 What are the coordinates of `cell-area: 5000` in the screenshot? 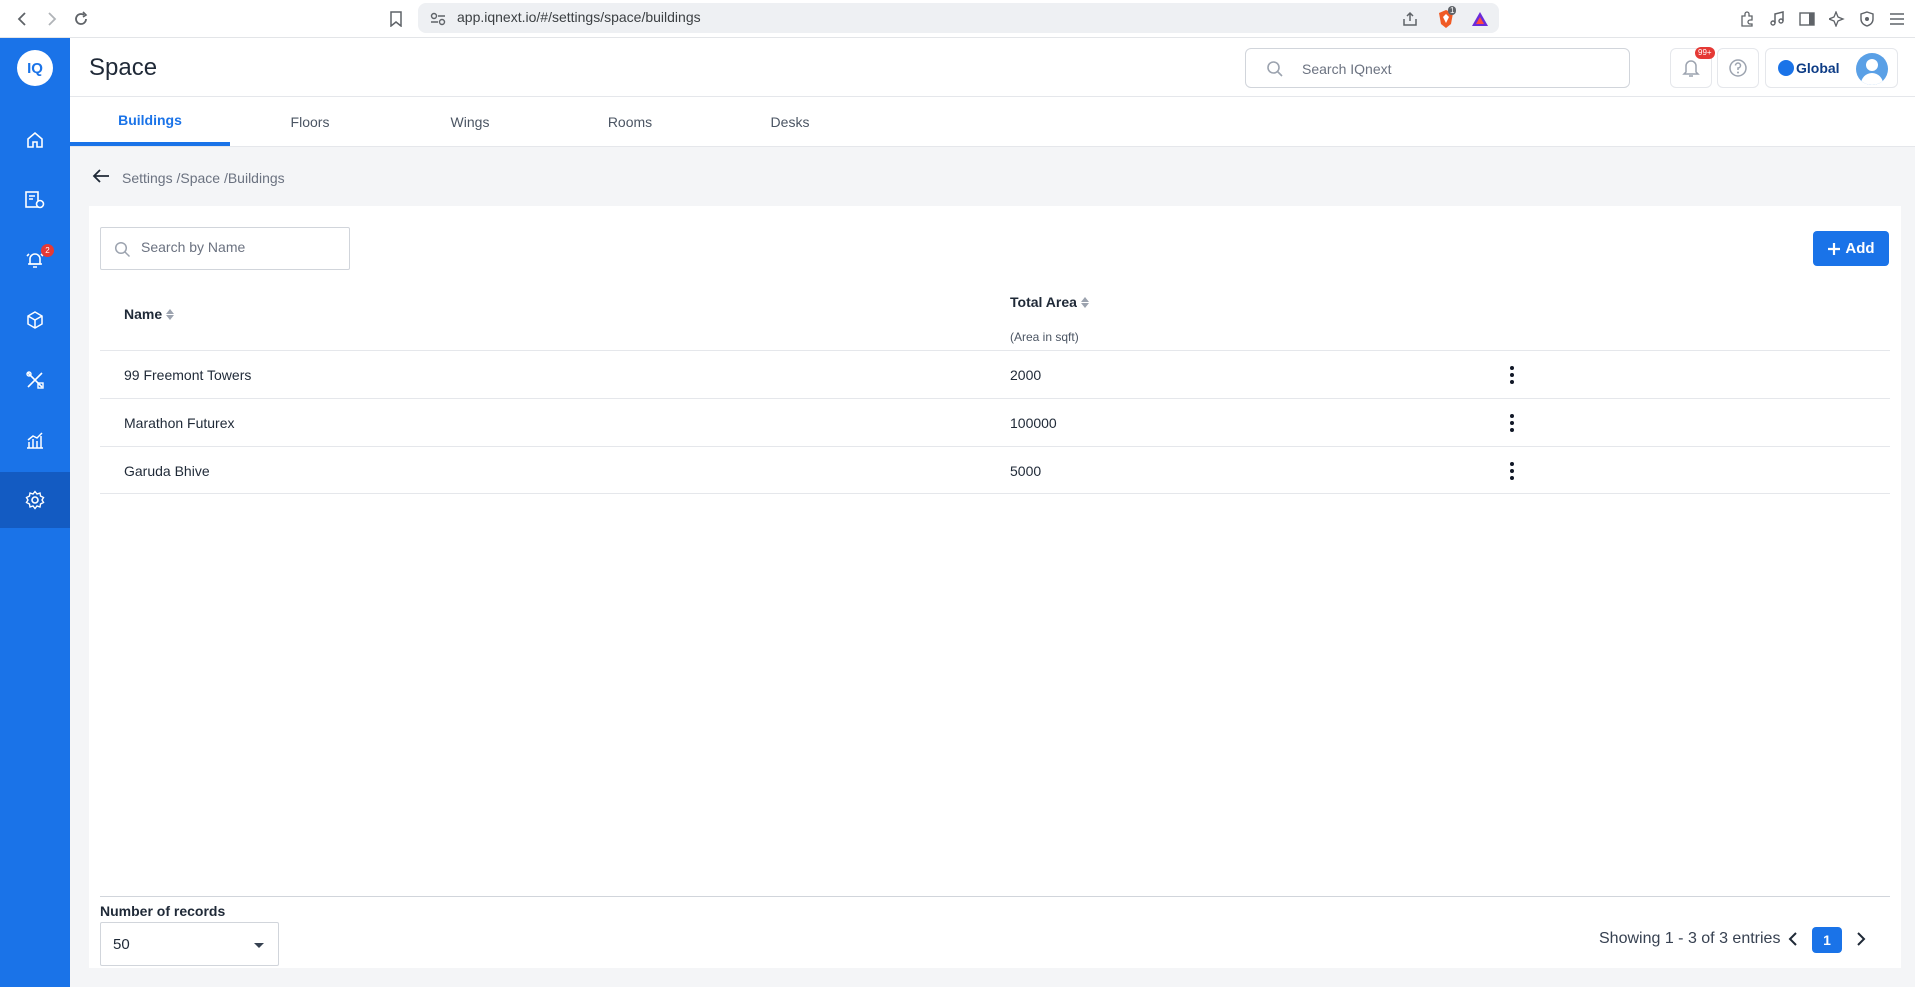 It's located at (1026, 471).